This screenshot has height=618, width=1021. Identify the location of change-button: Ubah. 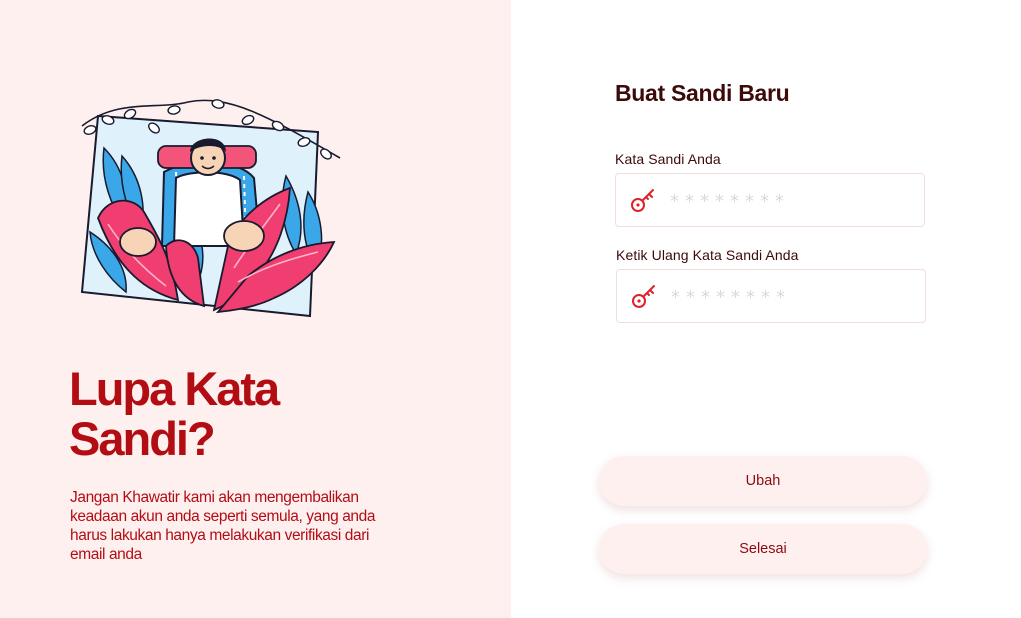
(763, 481).